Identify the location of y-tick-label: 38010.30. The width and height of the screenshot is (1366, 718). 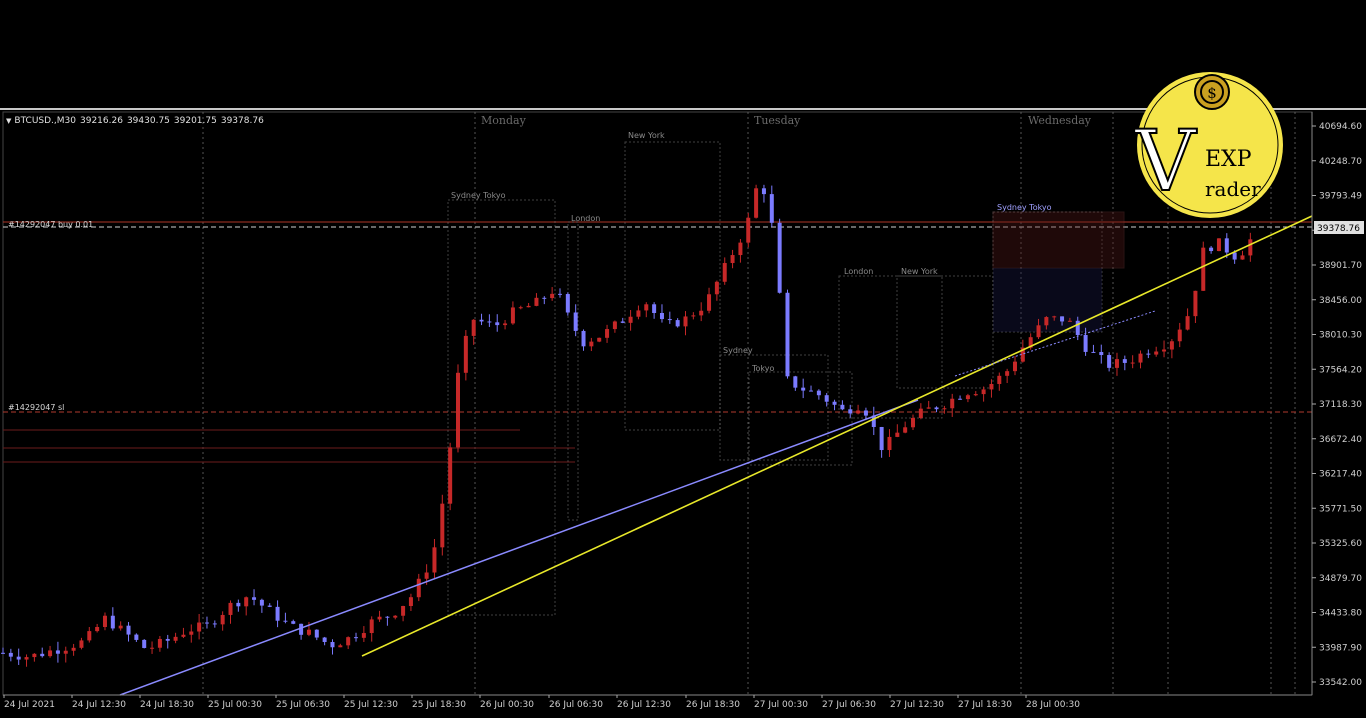
(1340, 336).